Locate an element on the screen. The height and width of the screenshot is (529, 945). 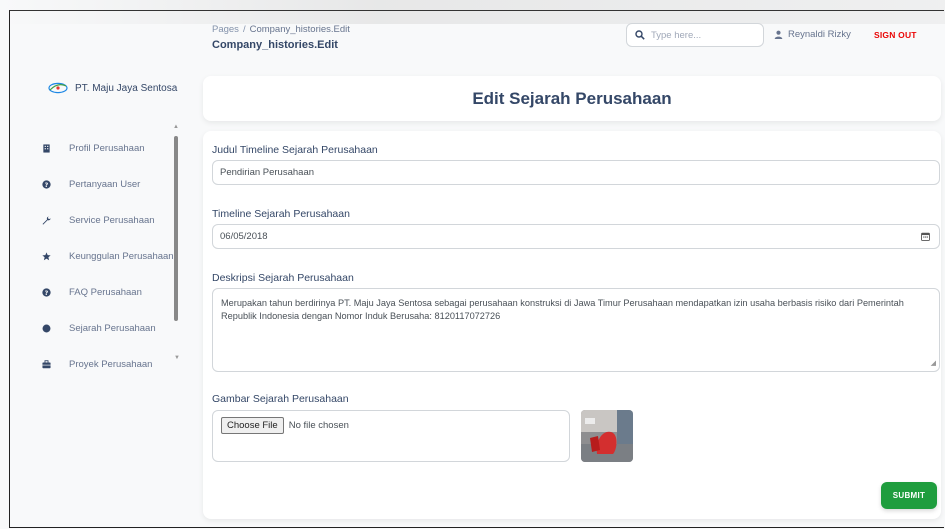
sidebar-item-label: Pertanyaan User is located at coordinates (105, 184).